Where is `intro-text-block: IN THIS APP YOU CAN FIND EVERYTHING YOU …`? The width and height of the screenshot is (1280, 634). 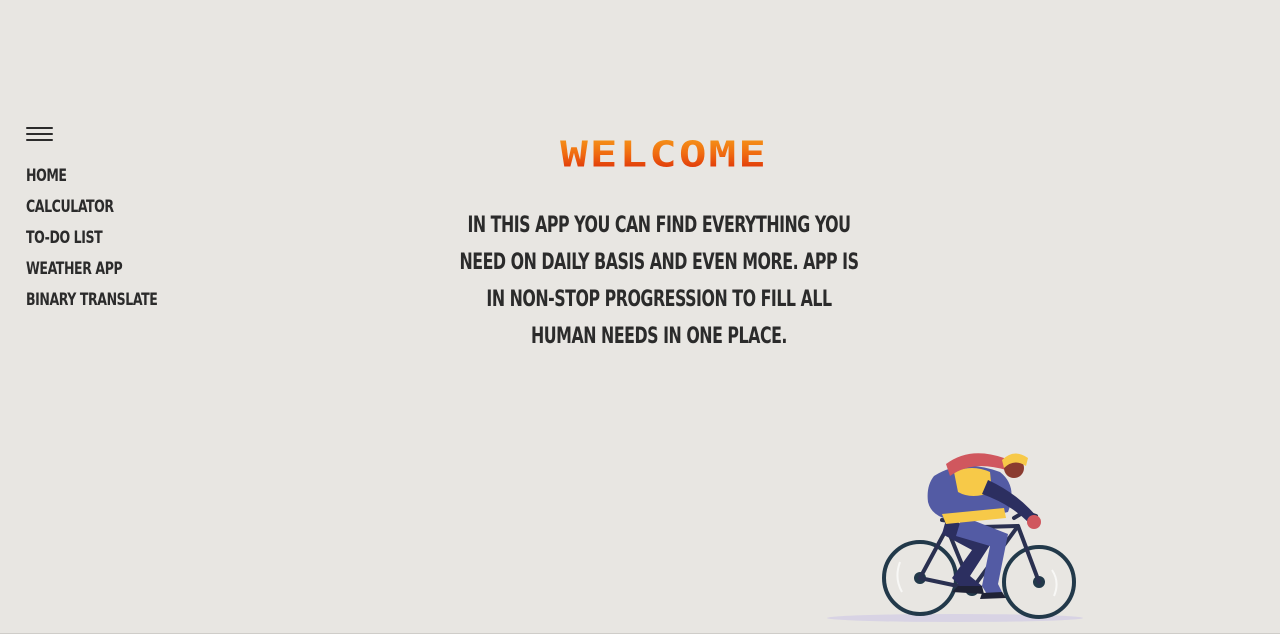 intro-text-block: IN THIS APP YOU CAN FIND EVERYTHING YOU … is located at coordinates (659, 281).